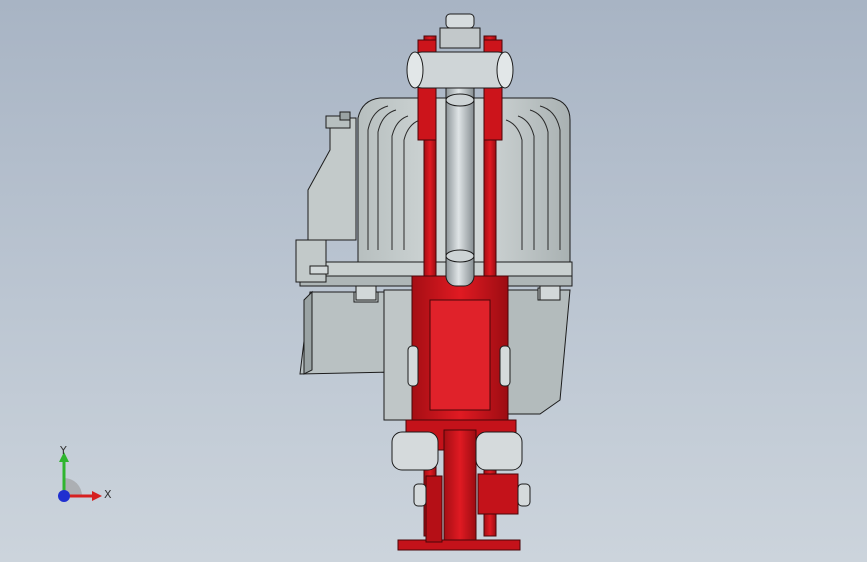  What do you see at coordinates (332, 176) in the screenshot?
I see `terminal-box` at bounding box center [332, 176].